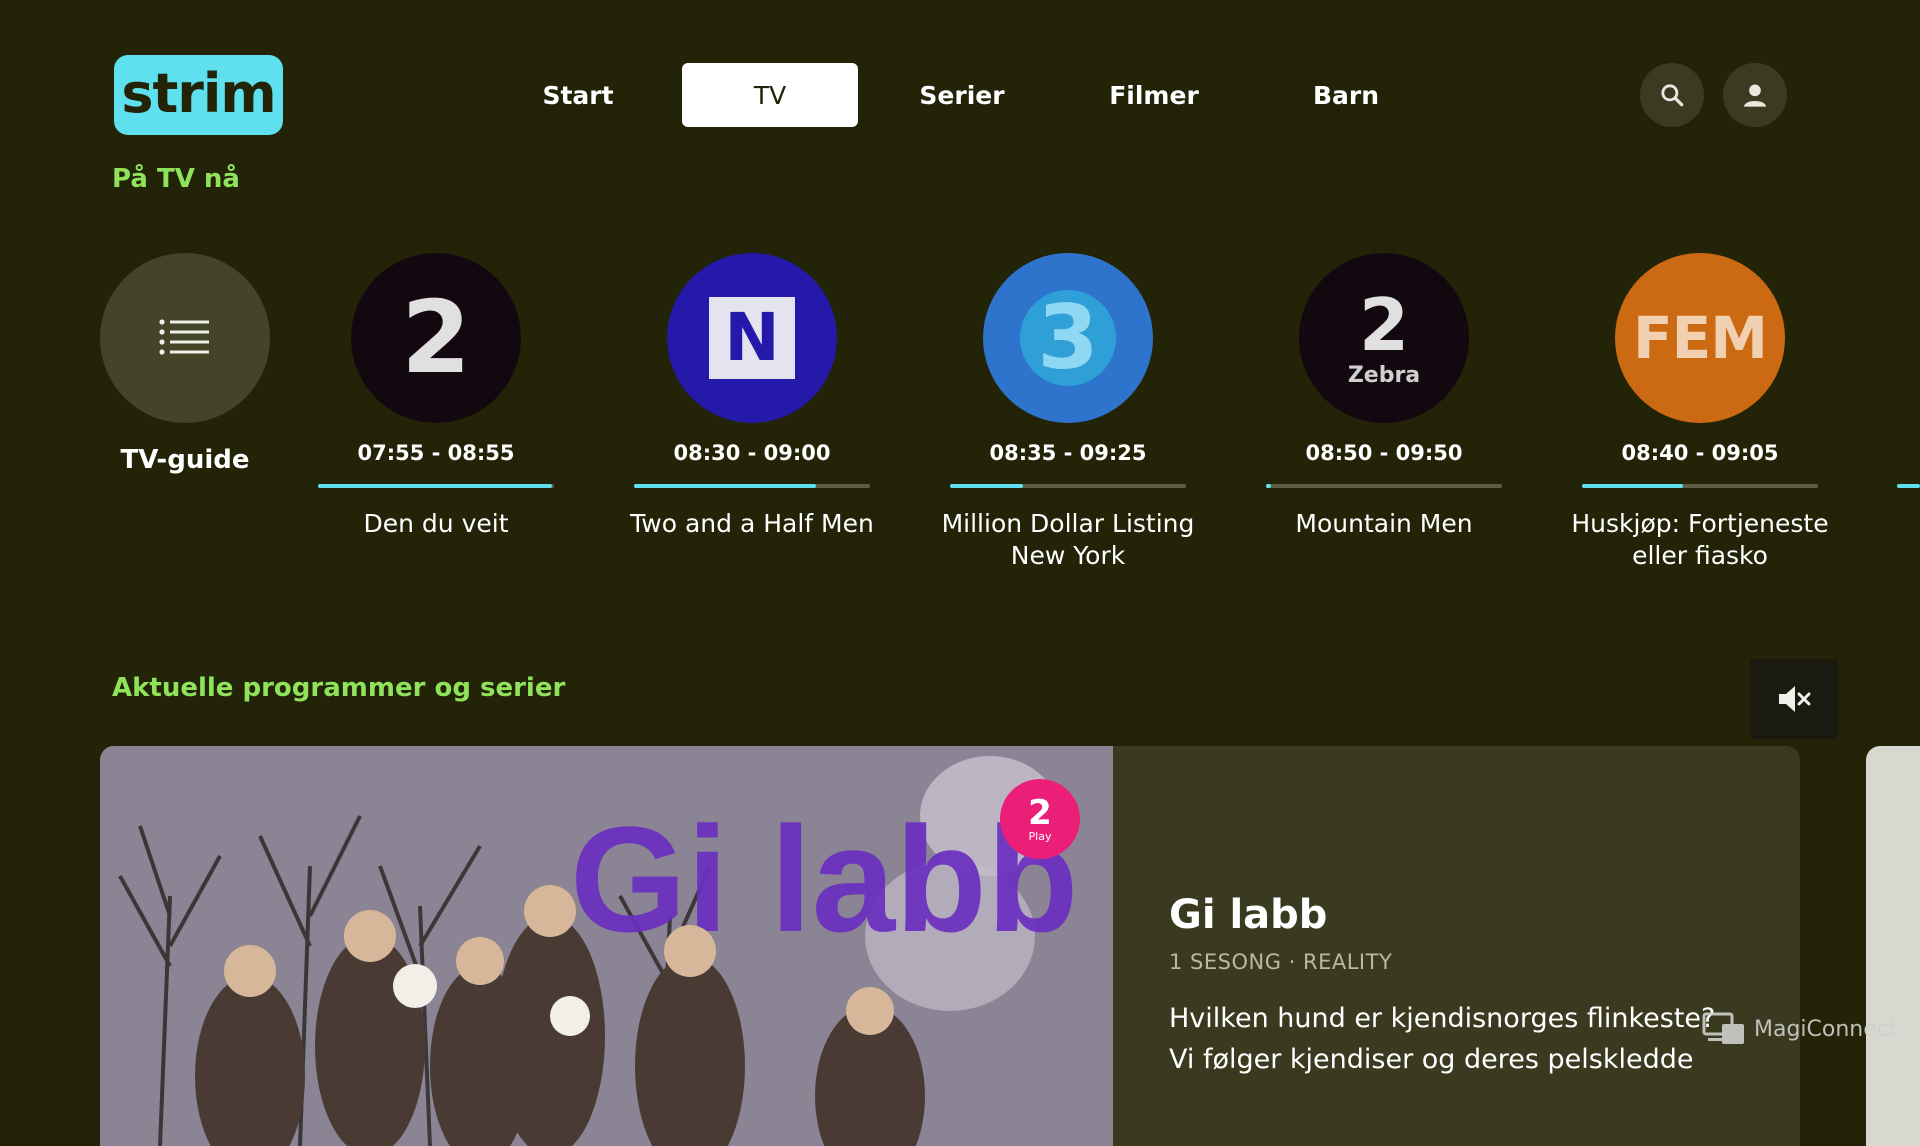  I want to click on live-heading: På TV nå, so click(176, 179).